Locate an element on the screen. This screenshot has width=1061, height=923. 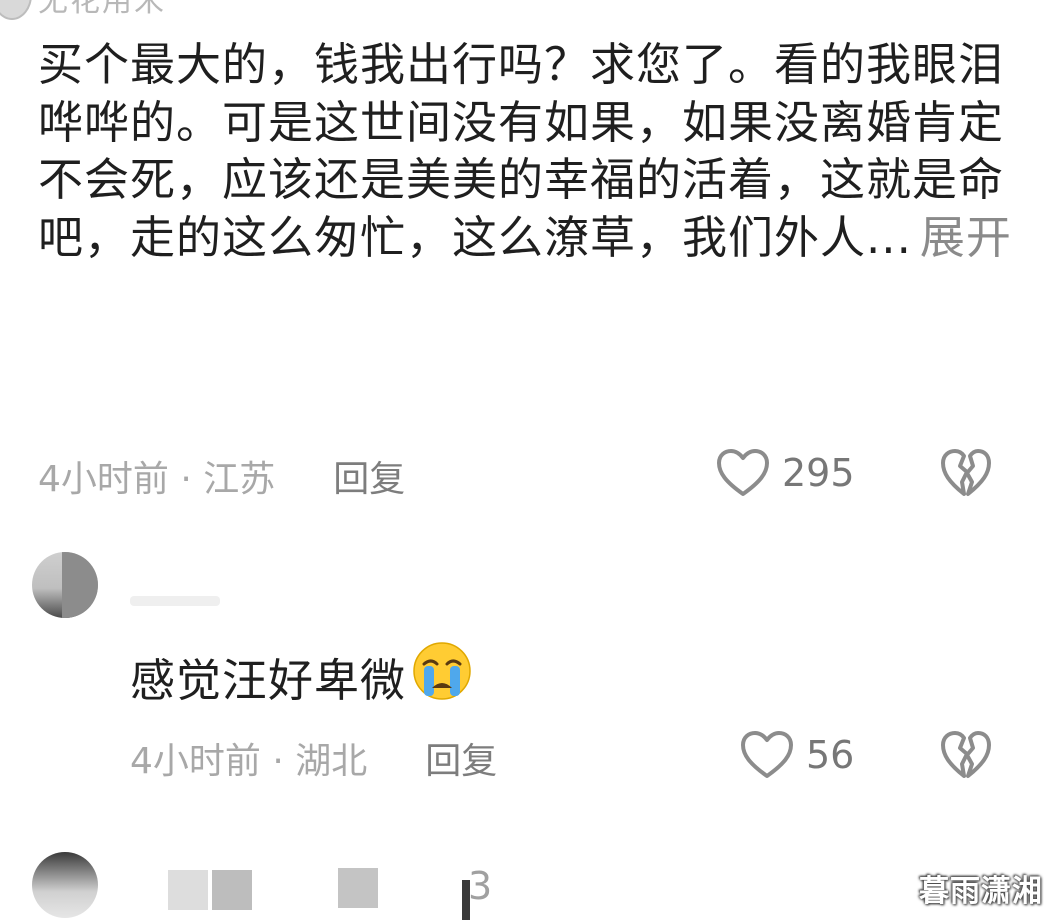
like-count: 56 is located at coordinates (830, 755).